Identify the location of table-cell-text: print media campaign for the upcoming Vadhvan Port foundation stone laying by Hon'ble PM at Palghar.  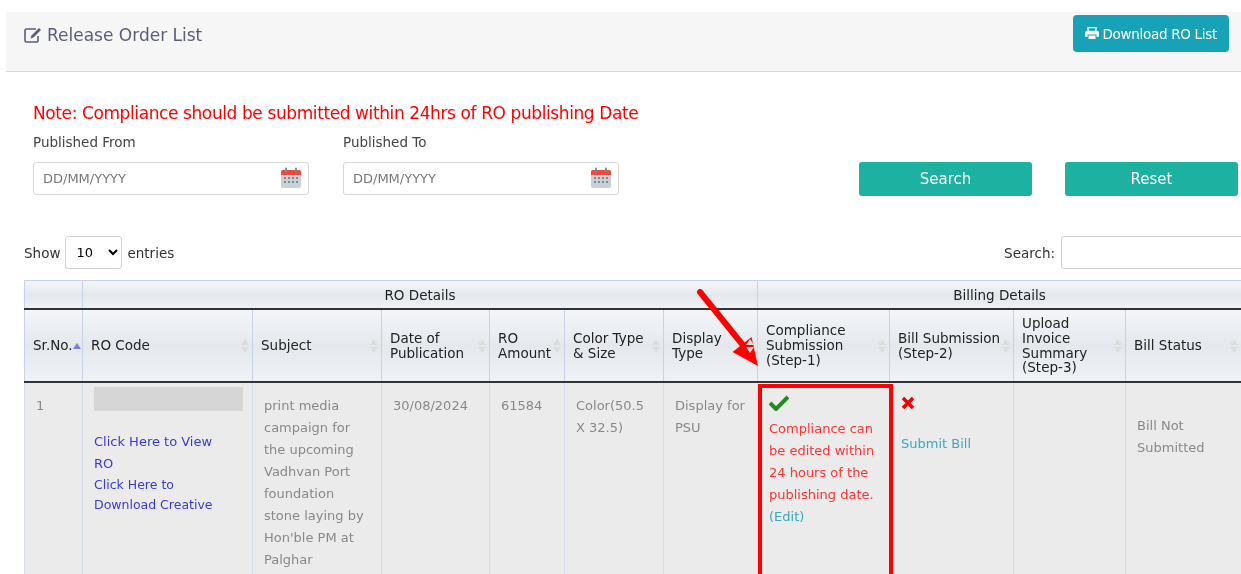
(314, 483).